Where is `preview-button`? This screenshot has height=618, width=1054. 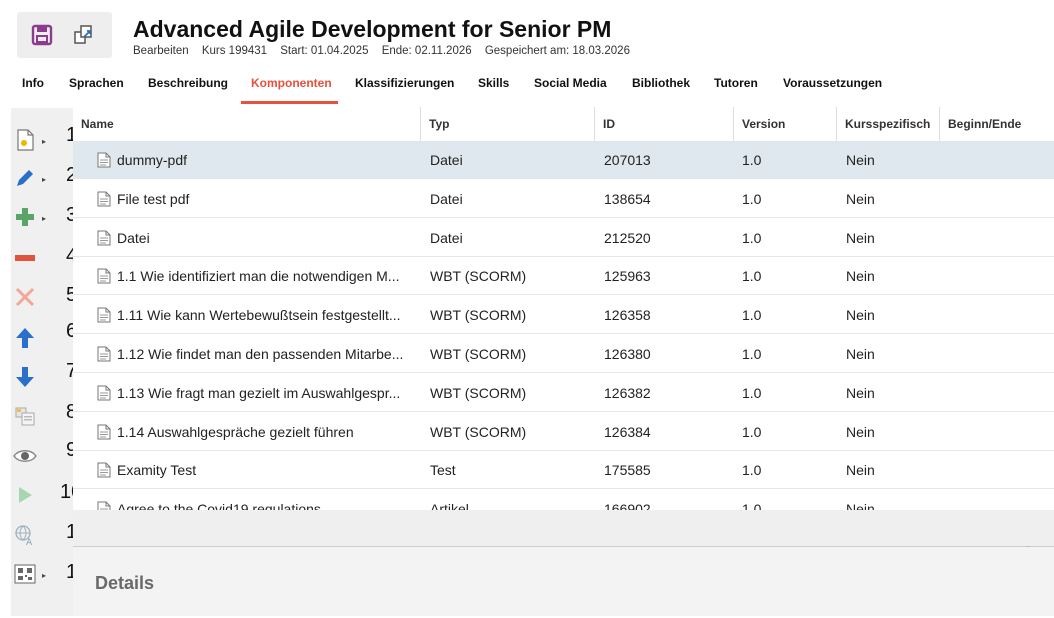 preview-button is located at coordinates (25, 456).